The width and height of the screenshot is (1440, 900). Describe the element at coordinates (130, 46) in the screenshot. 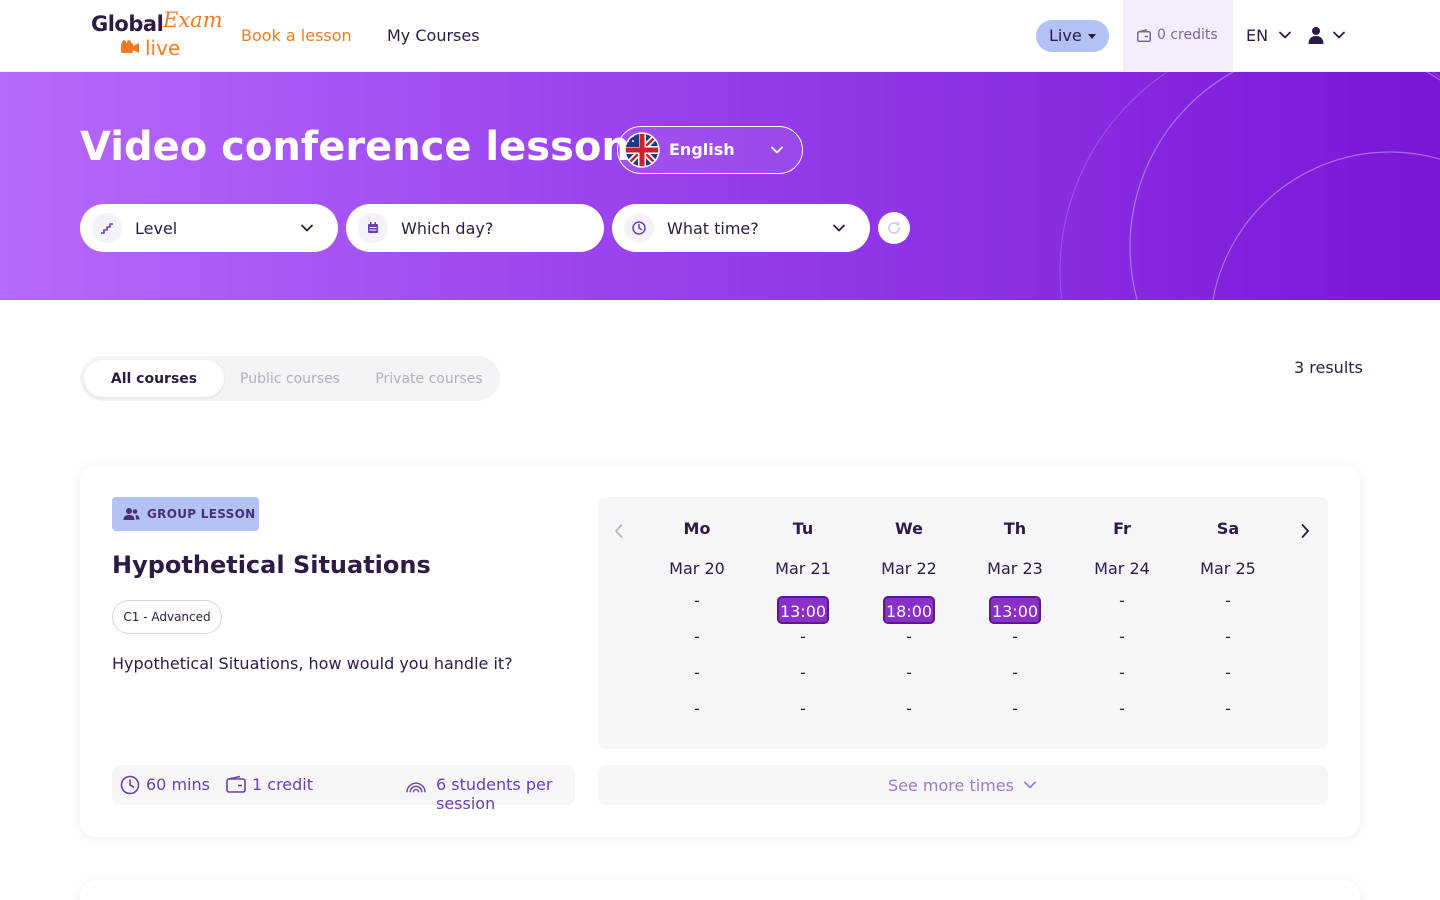

I see `video-camera-icon` at that location.